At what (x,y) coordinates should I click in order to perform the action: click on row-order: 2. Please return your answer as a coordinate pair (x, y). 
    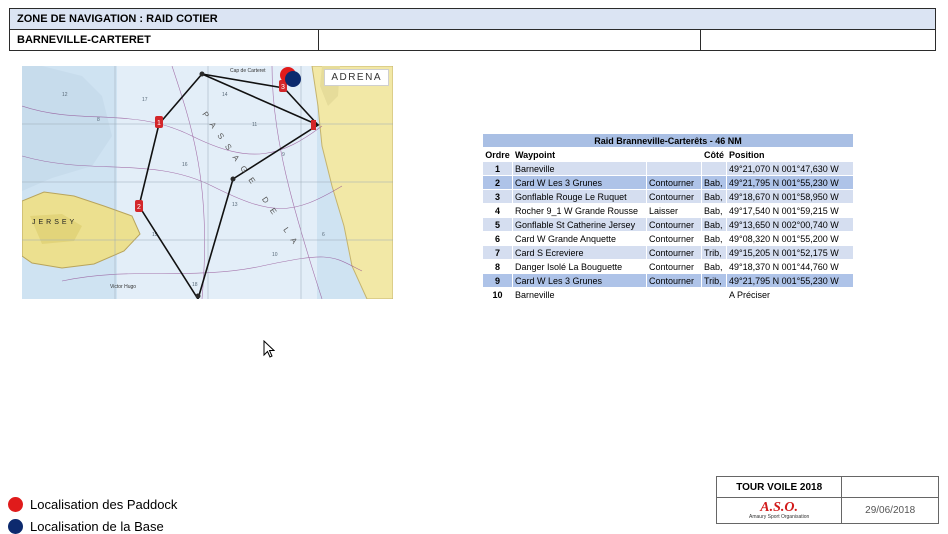
    Looking at the image, I should click on (497, 182).